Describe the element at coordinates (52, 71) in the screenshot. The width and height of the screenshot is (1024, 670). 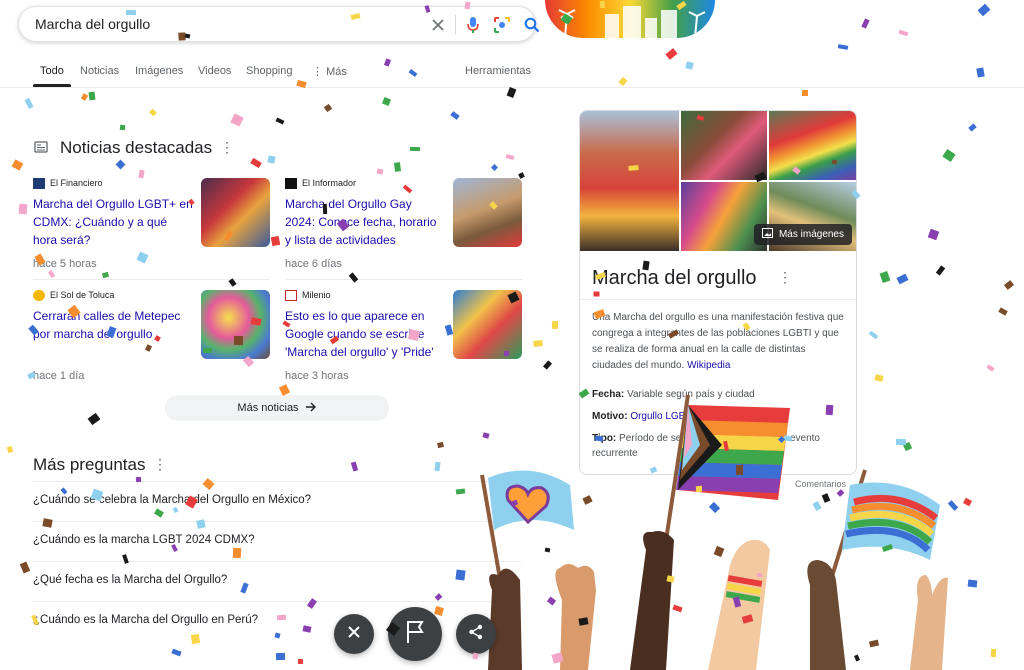
I see `tab-all: Todo` at that location.